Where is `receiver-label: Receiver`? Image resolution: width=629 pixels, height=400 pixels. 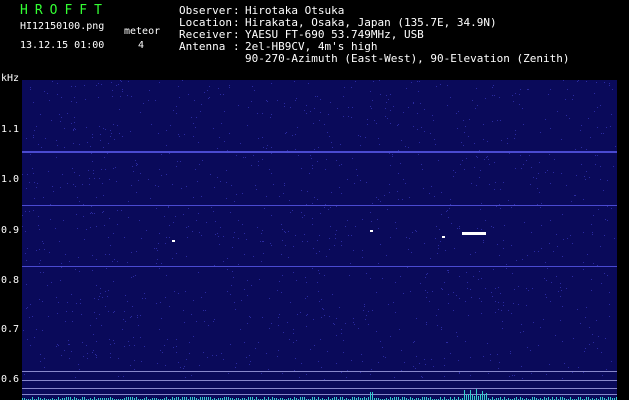 receiver-label: Receiver is located at coordinates (205, 34).